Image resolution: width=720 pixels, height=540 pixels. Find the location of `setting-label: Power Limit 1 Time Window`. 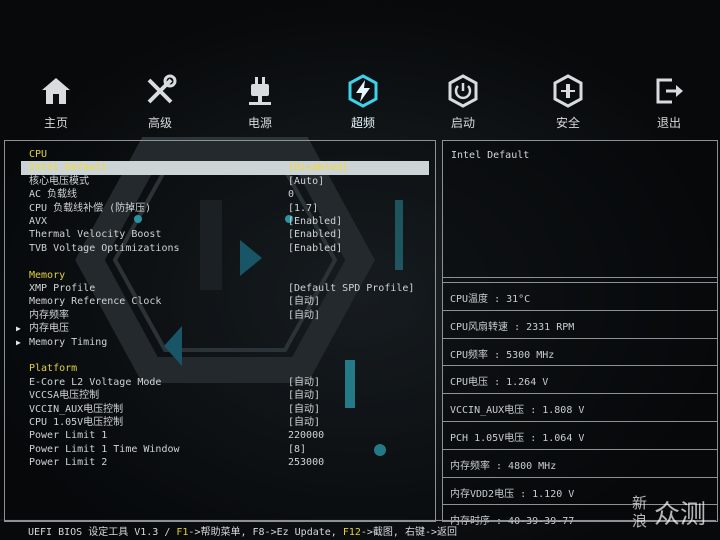

setting-label: Power Limit 1 Time Window is located at coordinates (104, 449).